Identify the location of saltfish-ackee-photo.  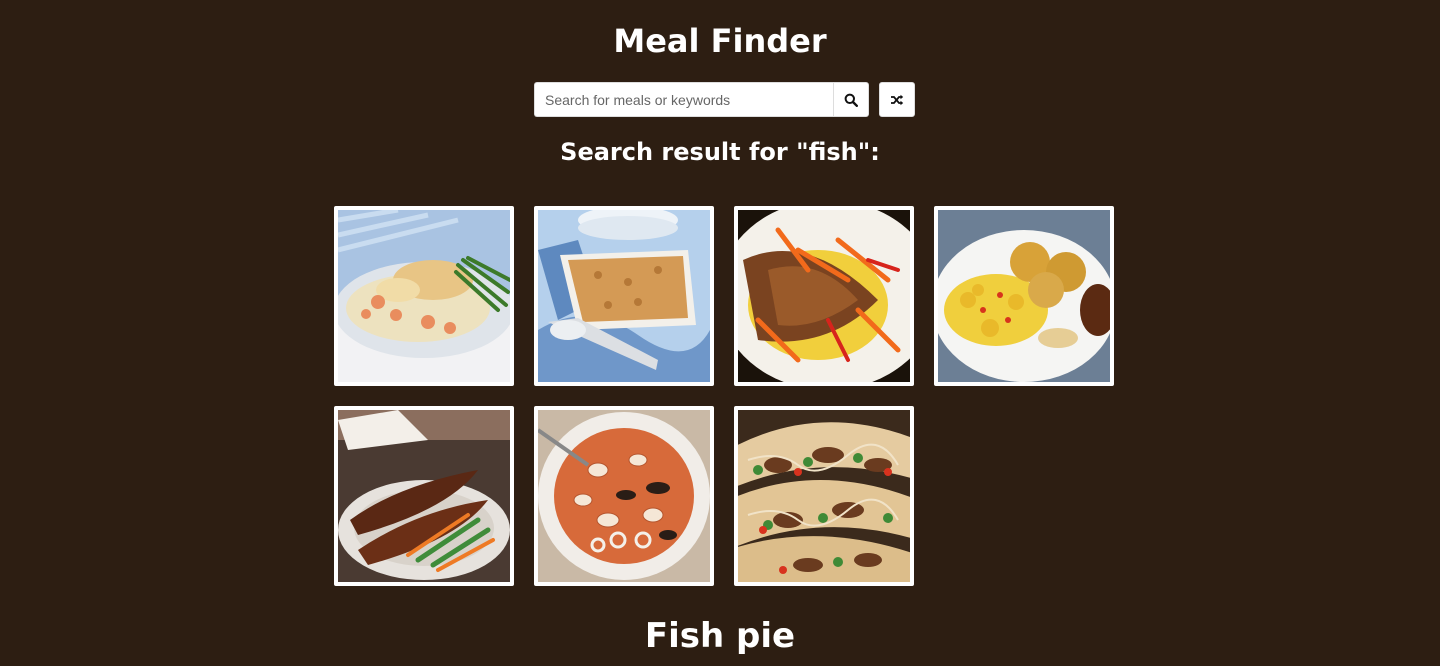
(1024, 296).